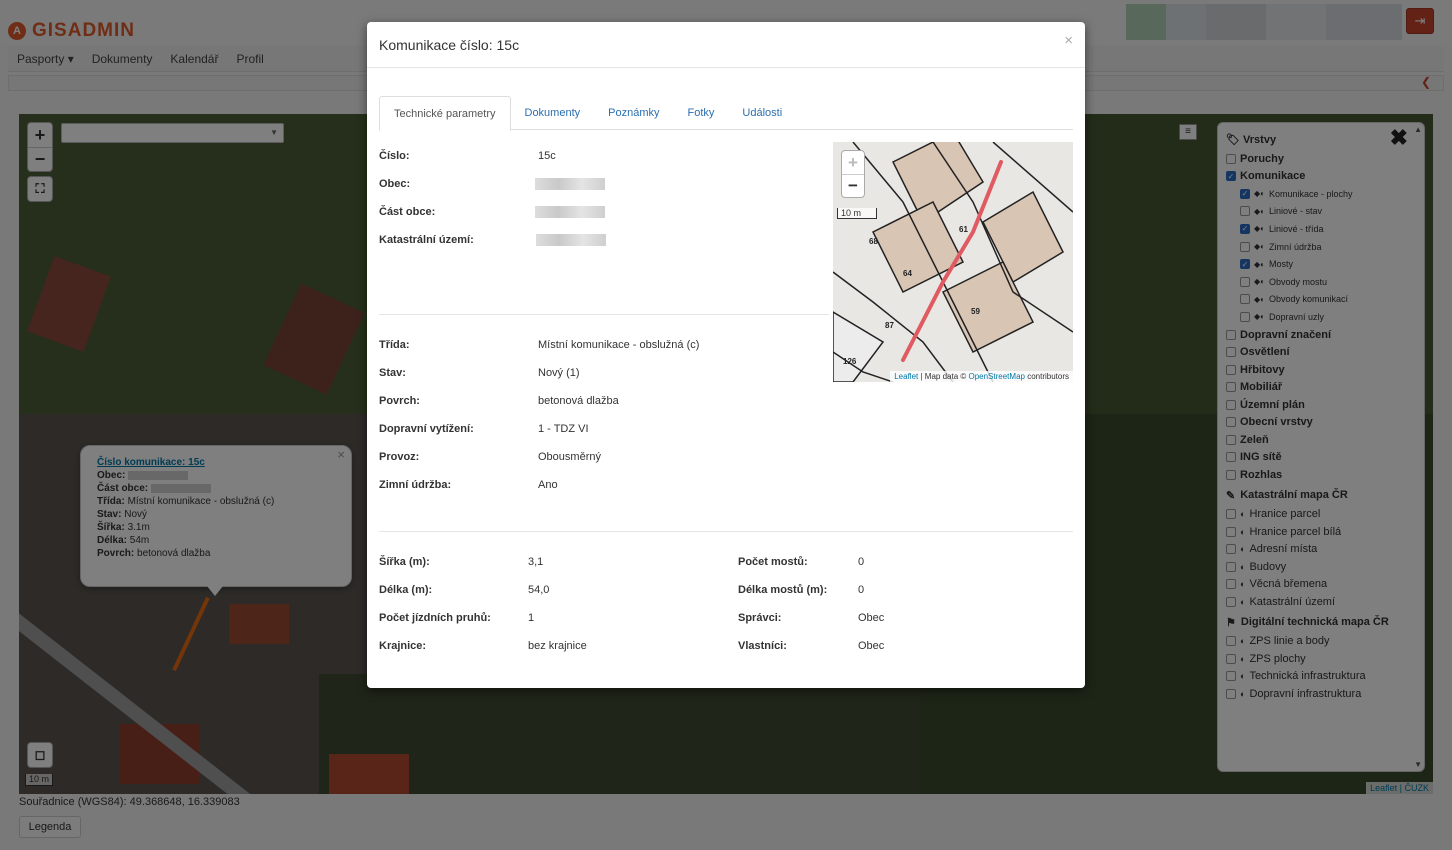 This screenshot has height=850, width=1452. Describe the element at coordinates (701, 113) in the screenshot. I see `tab-fotky: Fotky` at that location.